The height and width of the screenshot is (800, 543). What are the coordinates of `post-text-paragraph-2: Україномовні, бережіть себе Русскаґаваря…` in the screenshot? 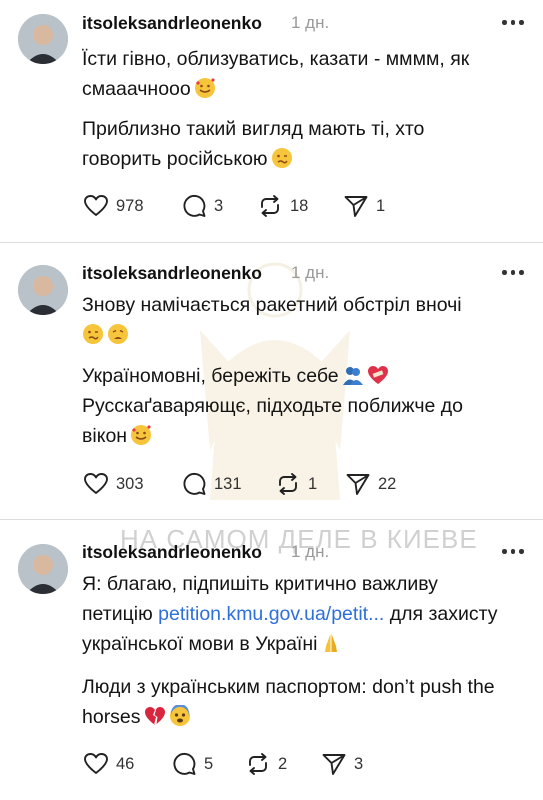 It's located at (272, 405).